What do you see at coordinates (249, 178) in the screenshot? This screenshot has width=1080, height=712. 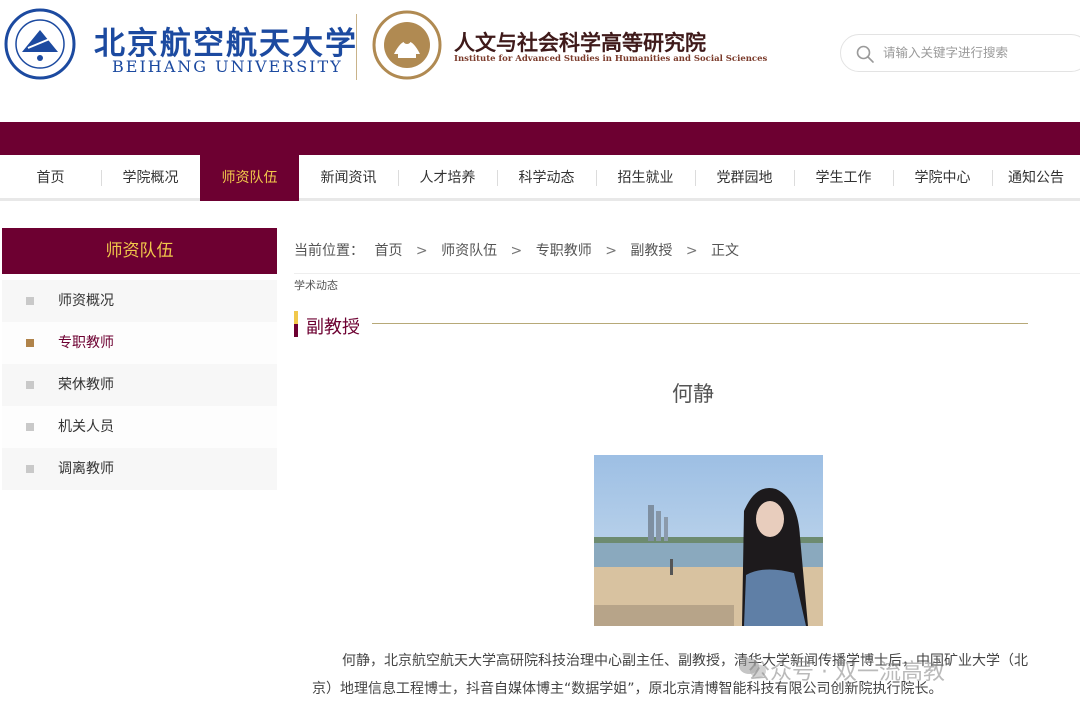 I see `nav-item-faculty: 师资队伍` at bounding box center [249, 178].